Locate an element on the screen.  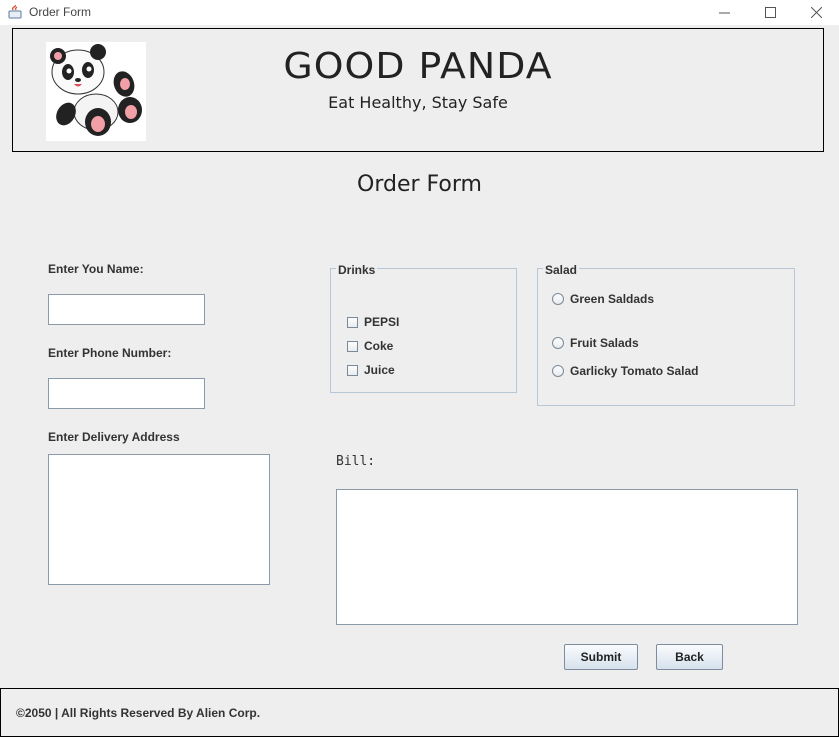
green-salad-radio is located at coordinates (558, 299).